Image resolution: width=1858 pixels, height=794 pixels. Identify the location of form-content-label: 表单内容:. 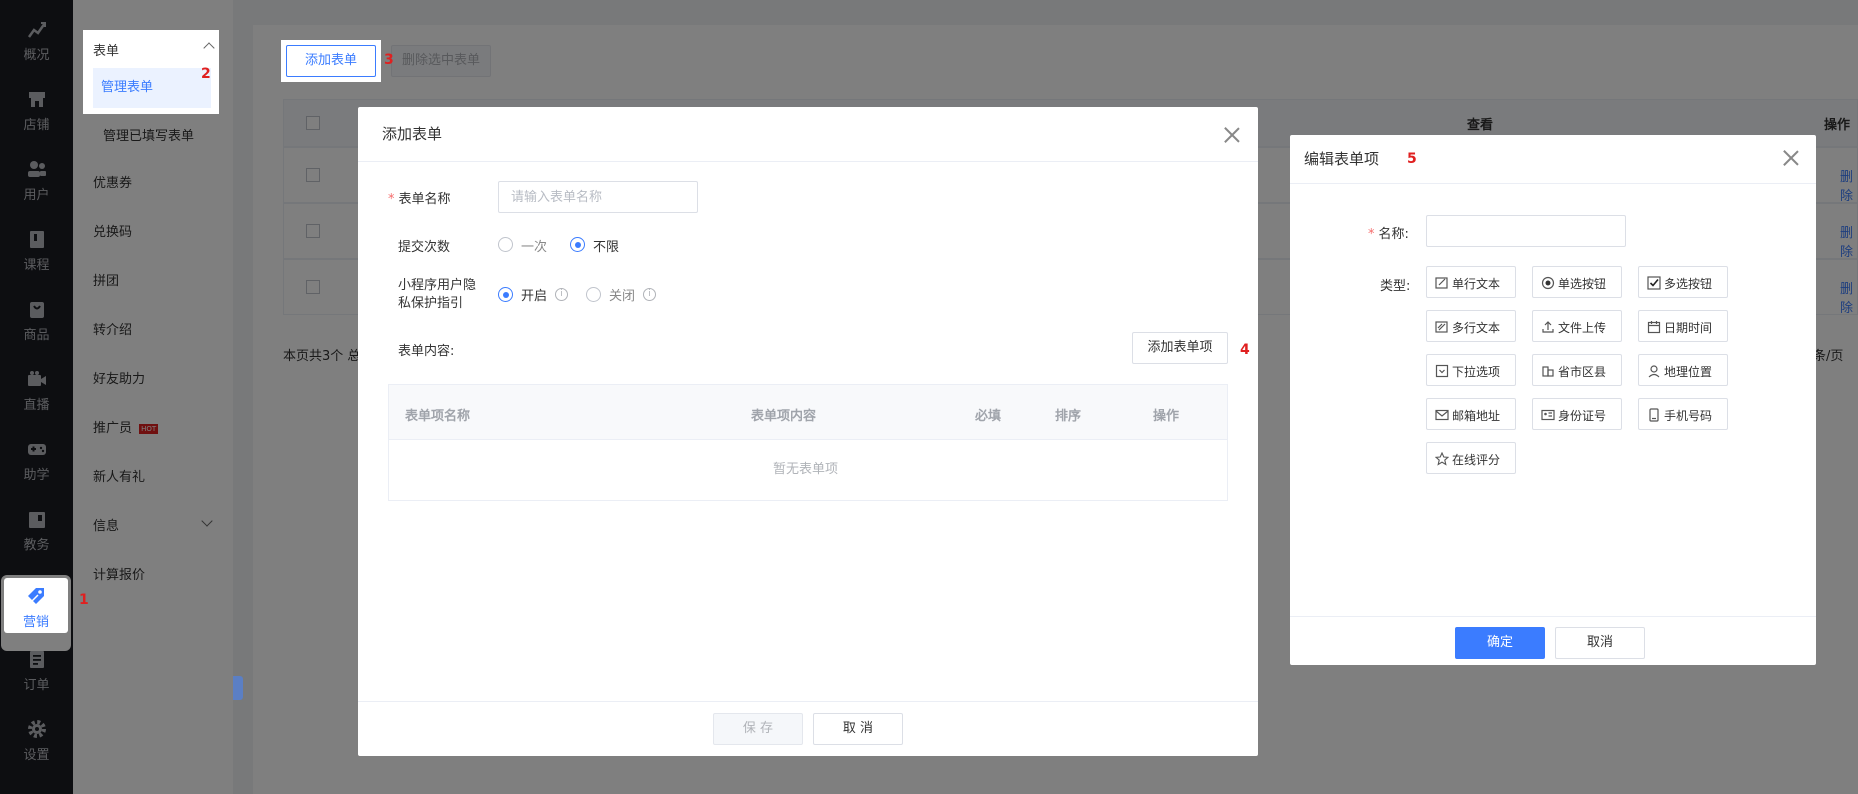
(426, 351).